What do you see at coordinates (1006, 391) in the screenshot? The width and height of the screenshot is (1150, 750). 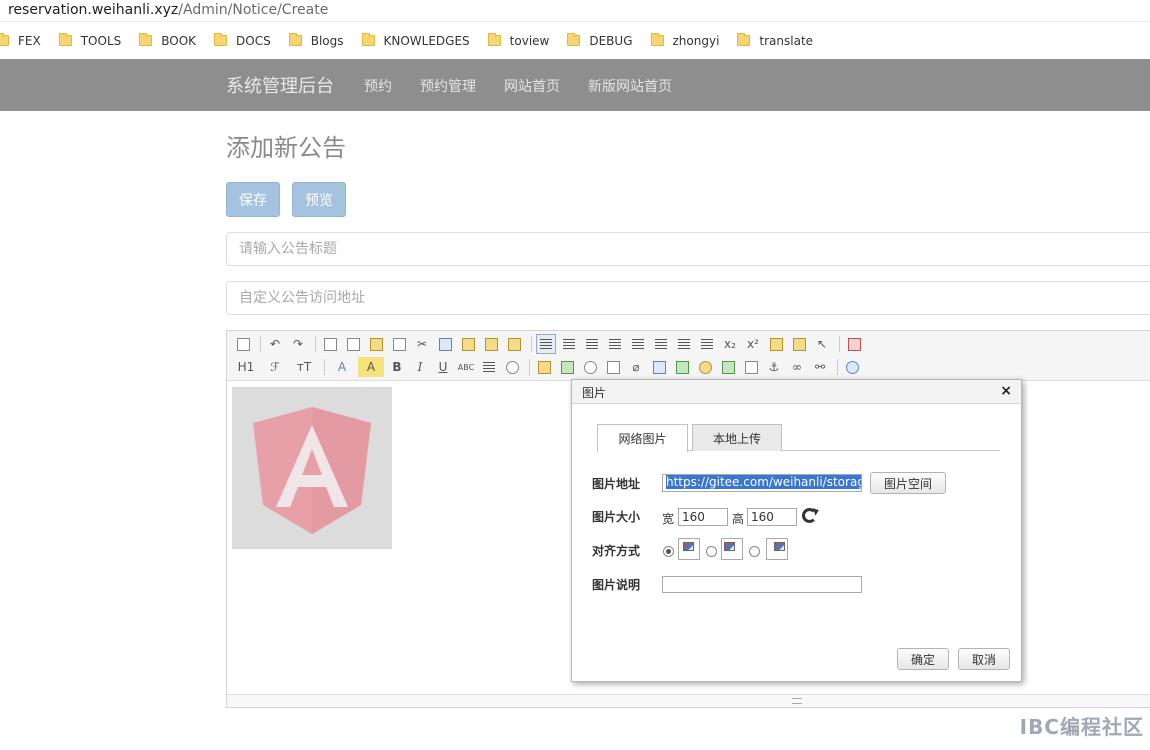 I see `close-icon: ×` at bounding box center [1006, 391].